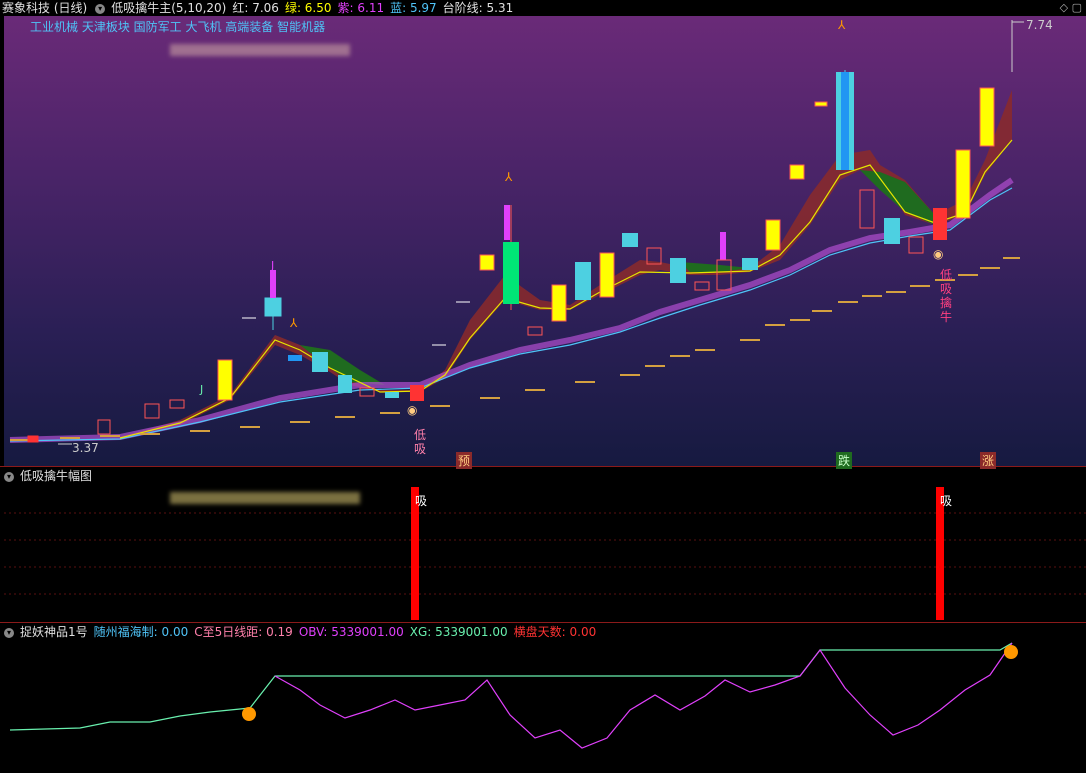  What do you see at coordinates (643, 695) in the screenshot?
I see `obv-magenta` at bounding box center [643, 695].